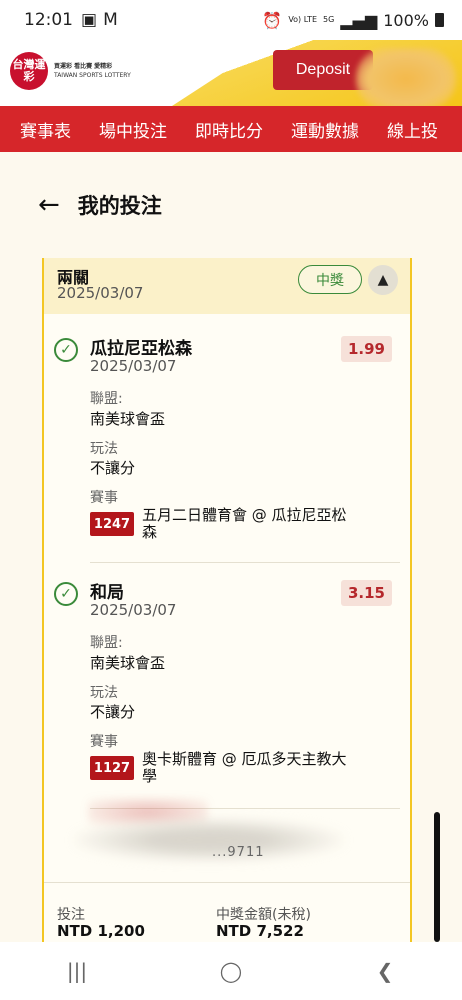  What do you see at coordinates (272, 20) in the screenshot?
I see `alarm-icon: ⏰` at bounding box center [272, 20].